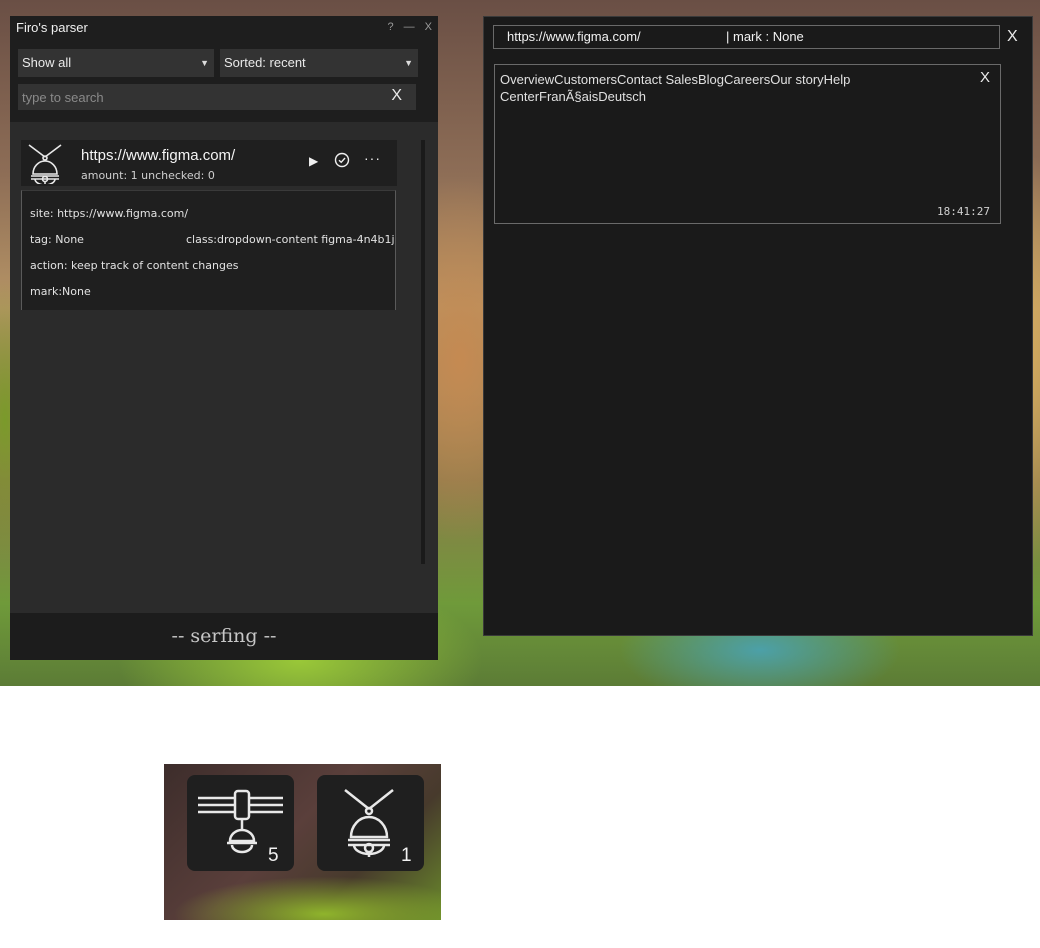 This screenshot has height=948, width=1040. I want to click on class-field: class:dropdown-content figma-4n4b1j, so click(290, 239).